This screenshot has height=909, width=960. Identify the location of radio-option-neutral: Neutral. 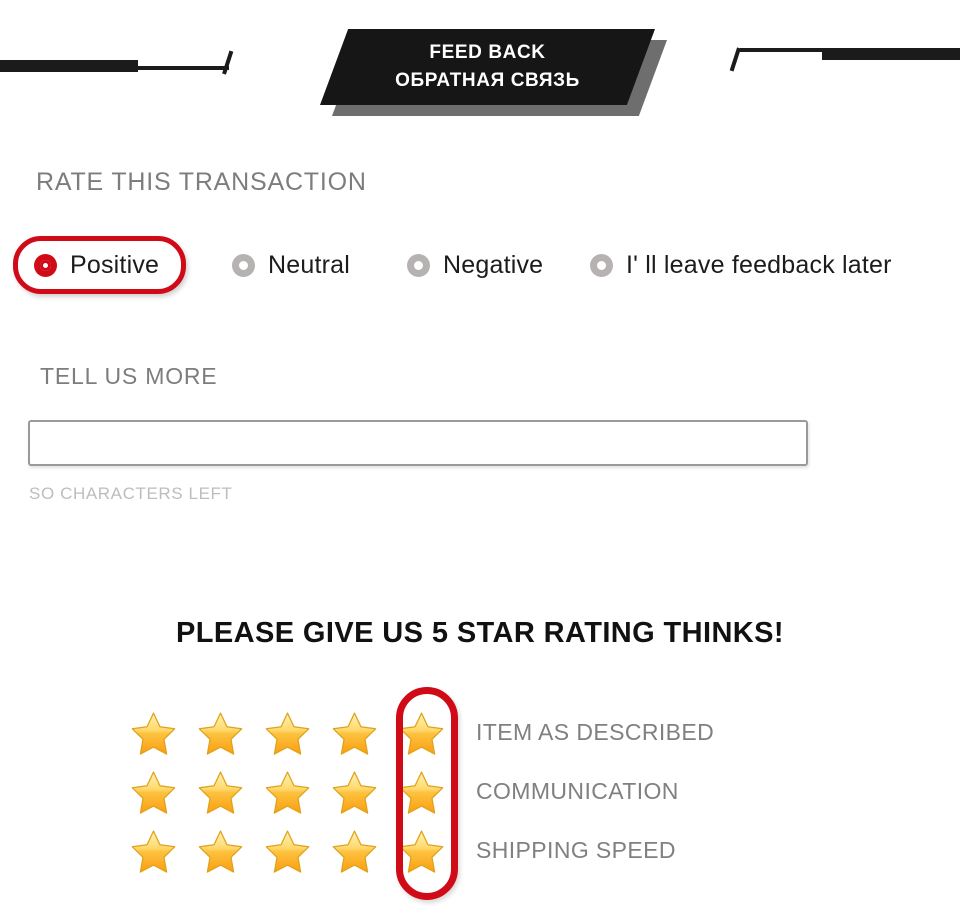
(291, 265).